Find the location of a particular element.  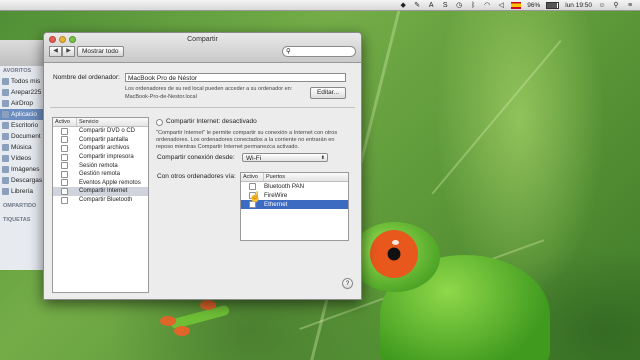

finder-sidebar-item: Escritorio is located at coordinates (24, 125).